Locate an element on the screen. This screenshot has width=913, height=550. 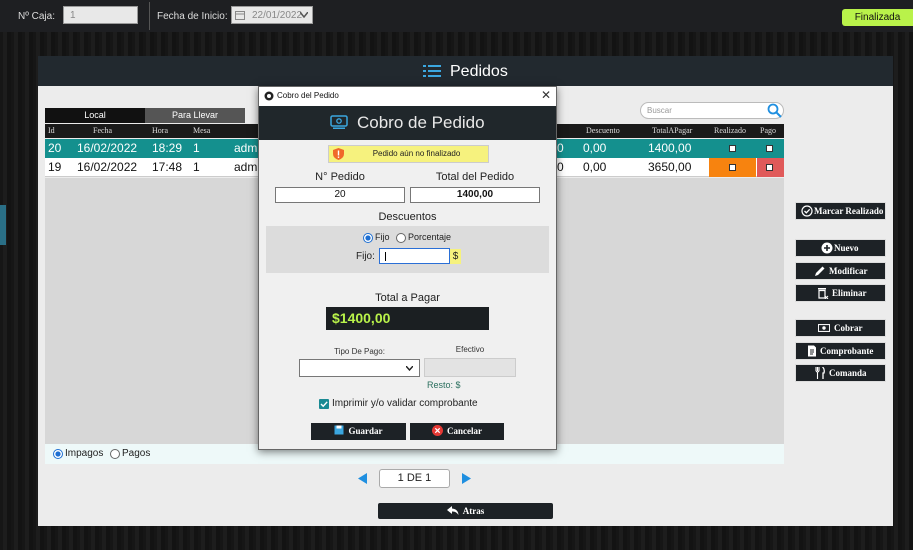
modificar-button: Modificar is located at coordinates (840, 271).